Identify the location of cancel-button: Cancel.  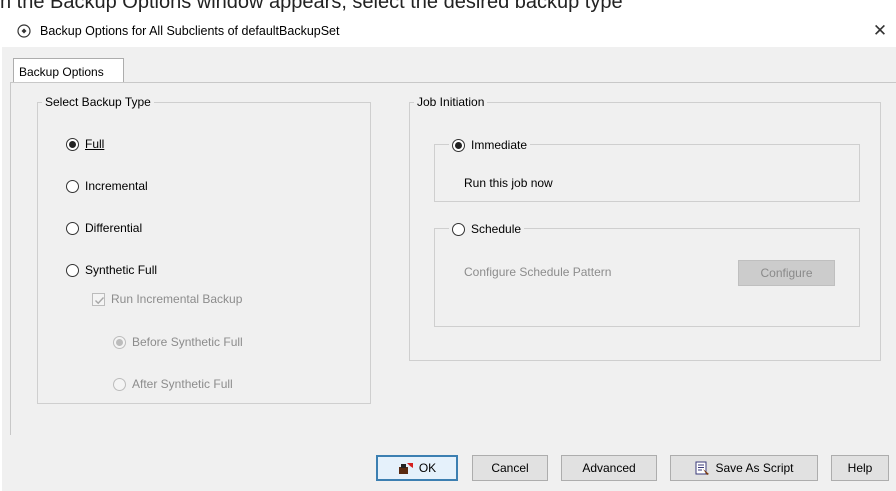
(510, 468).